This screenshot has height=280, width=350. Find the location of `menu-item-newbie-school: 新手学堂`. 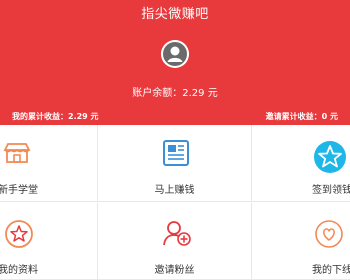

menu-item-newbie-school: 新手学堂 is located at coordinates (49, 163).